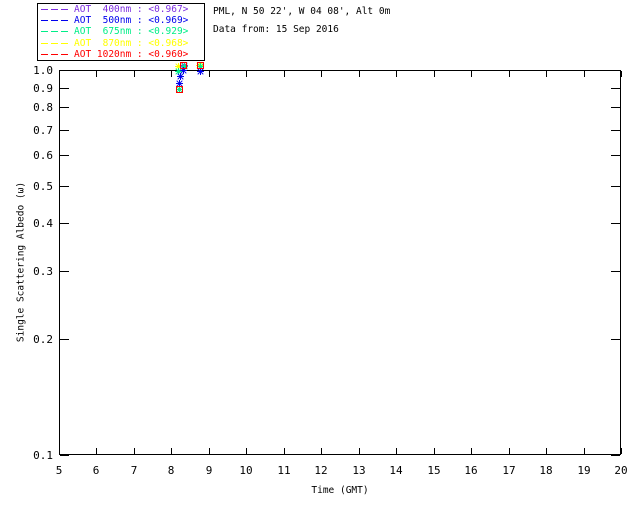  Describe the element at coordinates (21, 262) in the screenshot. I see `y-axis-title: Single Scattering Albedo (ω)` at that location.